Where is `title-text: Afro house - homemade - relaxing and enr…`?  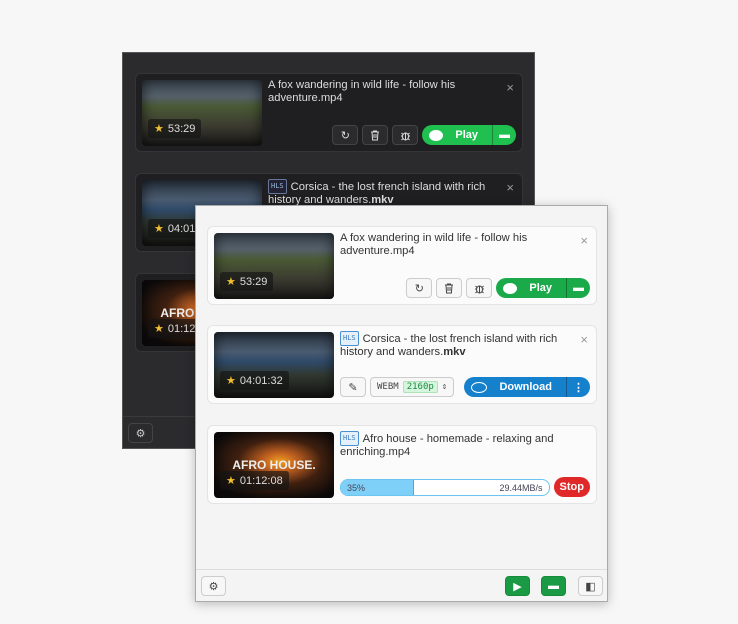
title-text: Afro house - homemade - relaxing and enr… is located at coordinates (447, 445).